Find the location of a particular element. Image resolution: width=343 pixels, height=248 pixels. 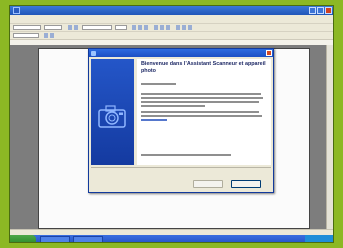

italic-button is located at coordinates (140, 27).